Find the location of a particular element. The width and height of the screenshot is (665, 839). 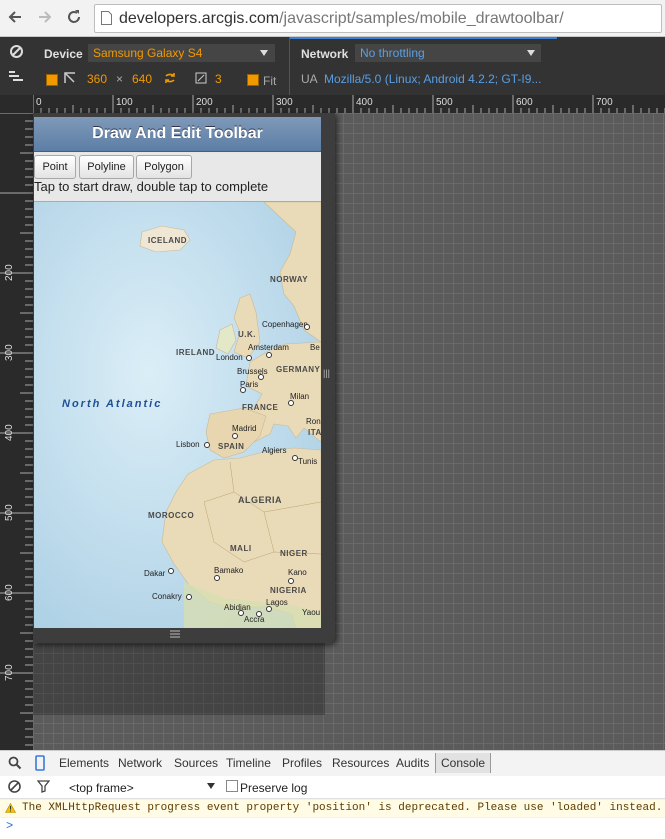

filter-funnel-icon is located at coordinates (43, 786).